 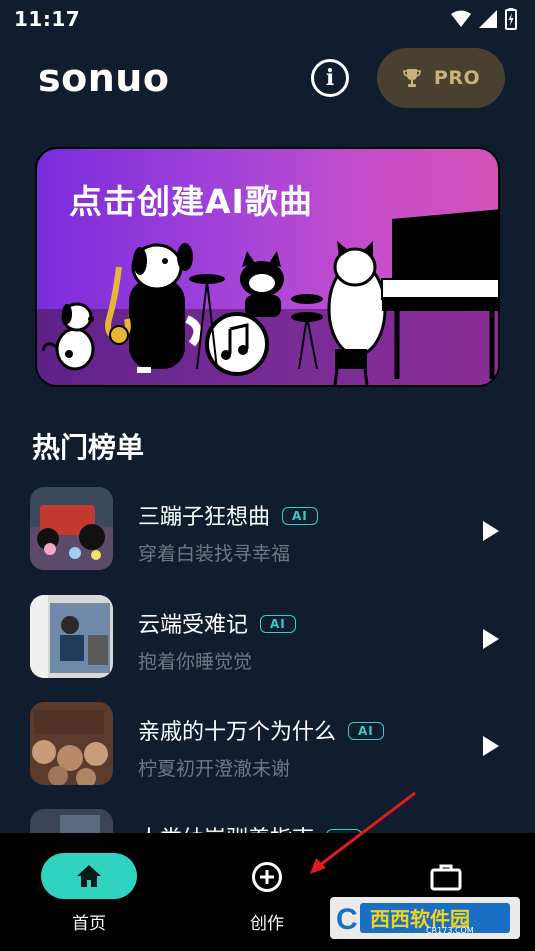 I want to click on home-icon, so click(x=89, y=876).